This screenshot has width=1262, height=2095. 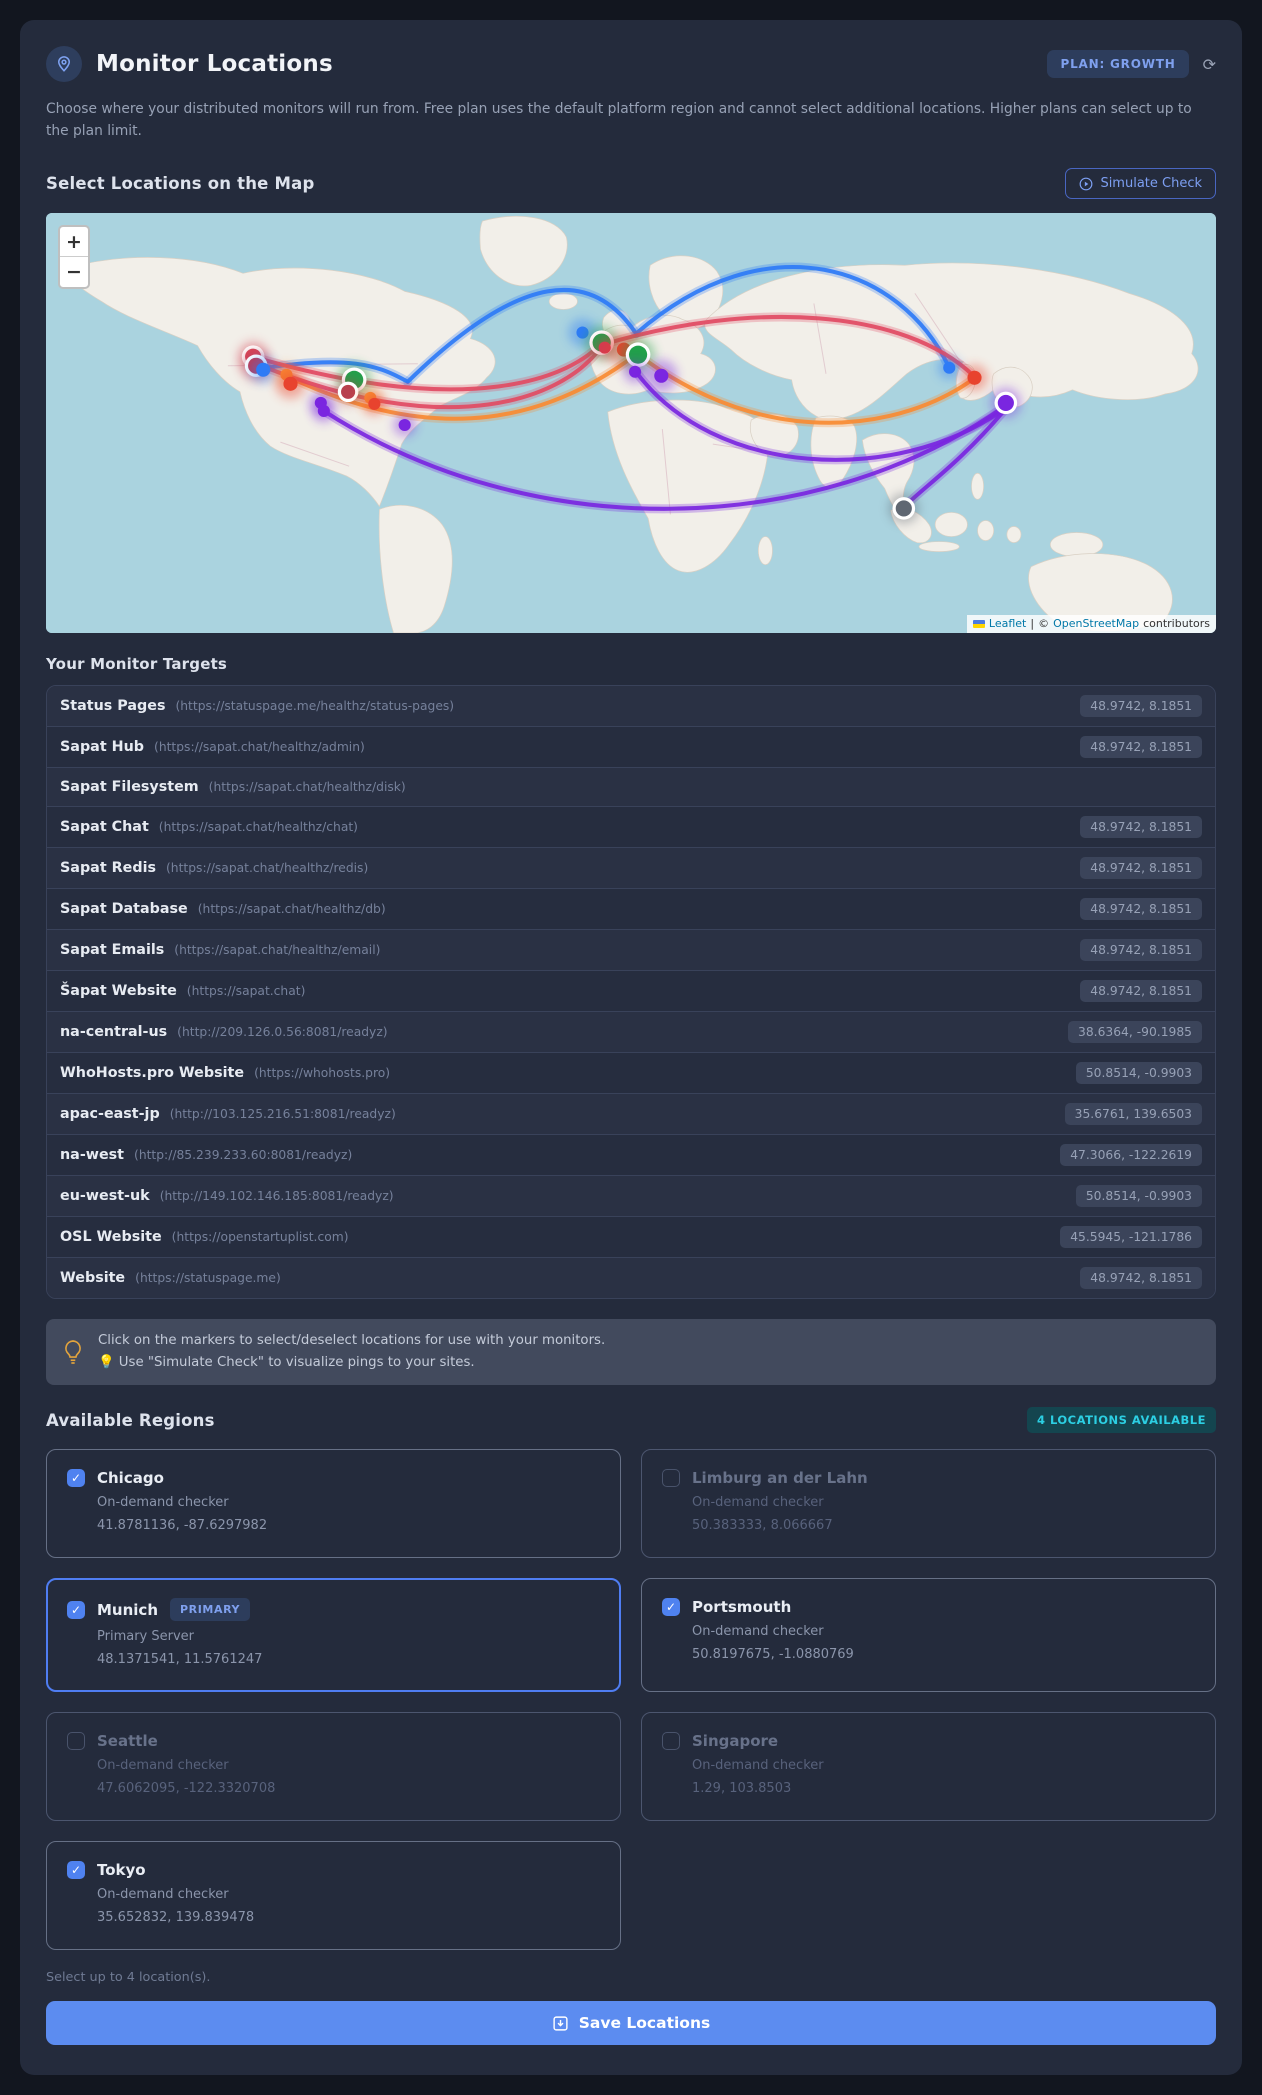 What do you see at coordinates (1086, 184) in the screenshot?
I see `play-circle-icon` at bounding box center [1086, 184].